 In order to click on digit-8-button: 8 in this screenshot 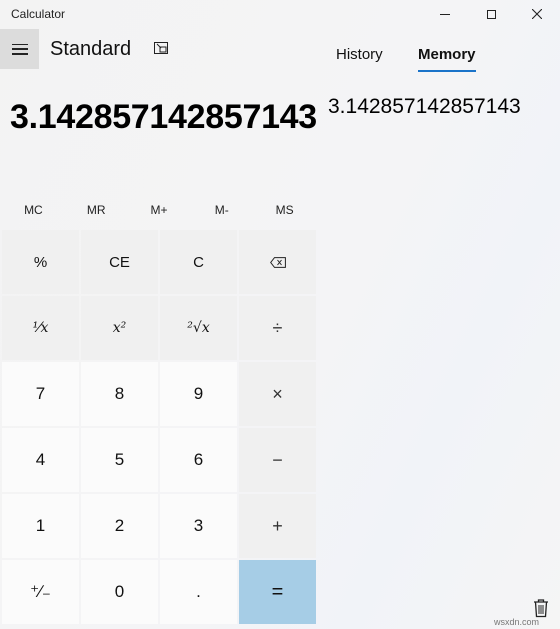, I will do `click(119, 394)`.